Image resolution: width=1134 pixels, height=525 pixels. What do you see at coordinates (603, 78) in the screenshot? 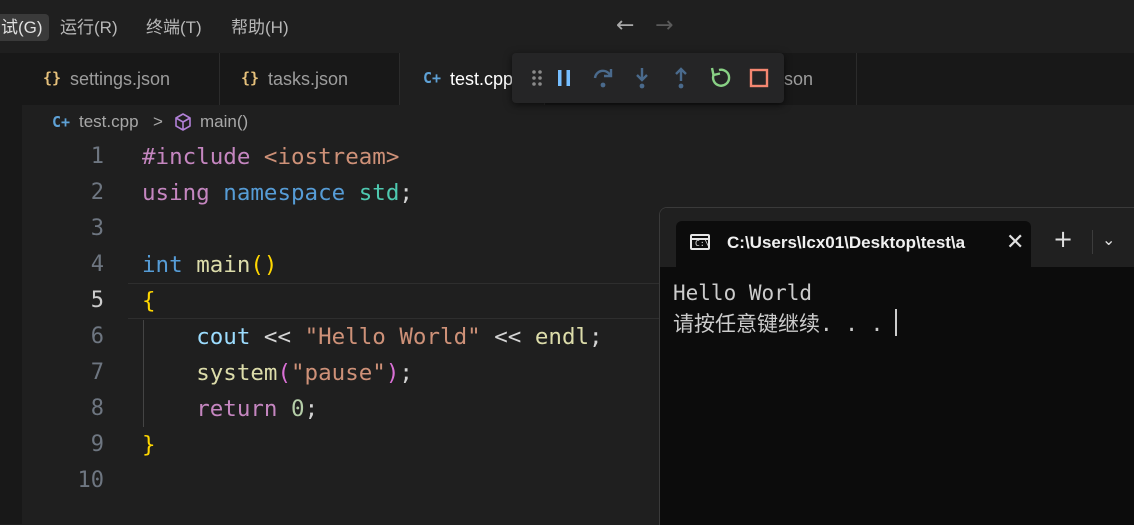
I see `step-over-icon` at bounding box center [603, 78].